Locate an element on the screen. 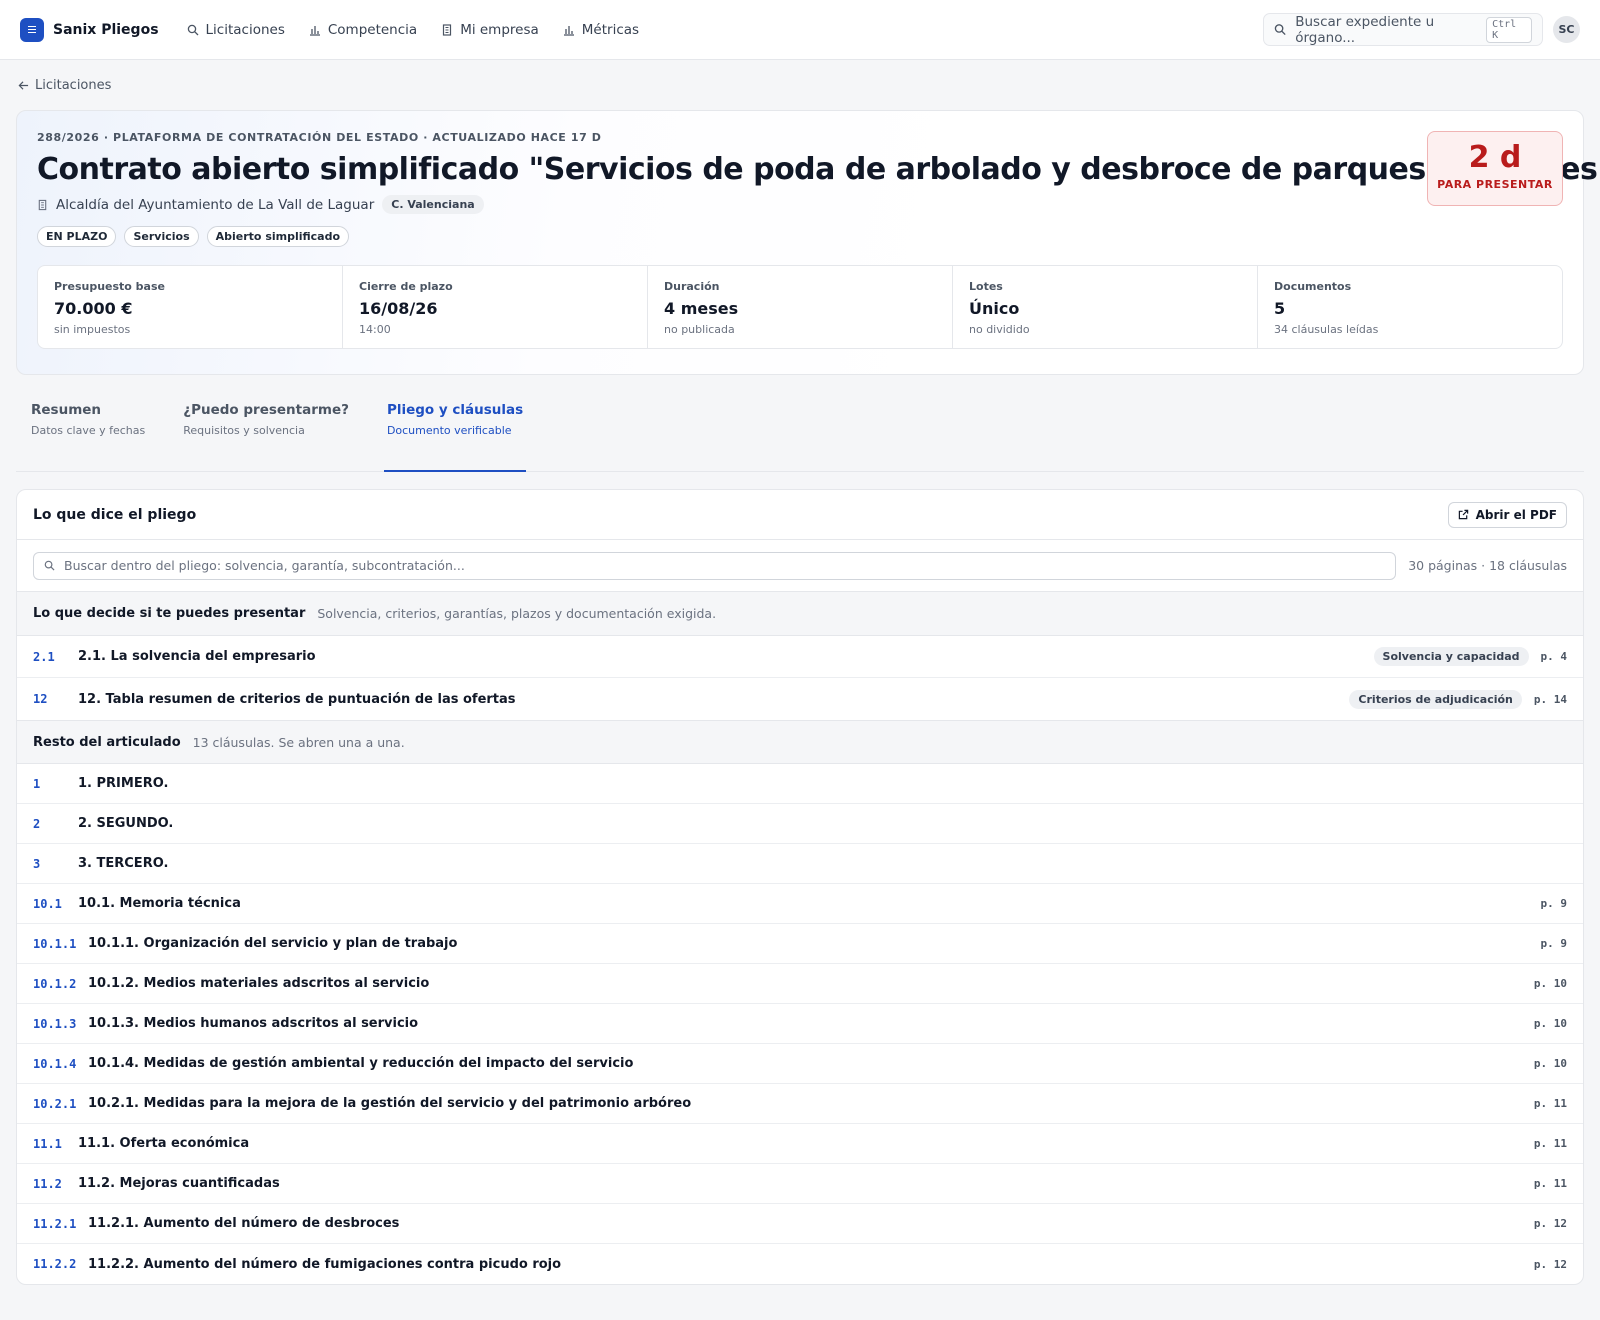 The width and height of the screenshot is (1600, 1320). tab-sub: Requisitos y solvencia is located at coordinates (244, 430).